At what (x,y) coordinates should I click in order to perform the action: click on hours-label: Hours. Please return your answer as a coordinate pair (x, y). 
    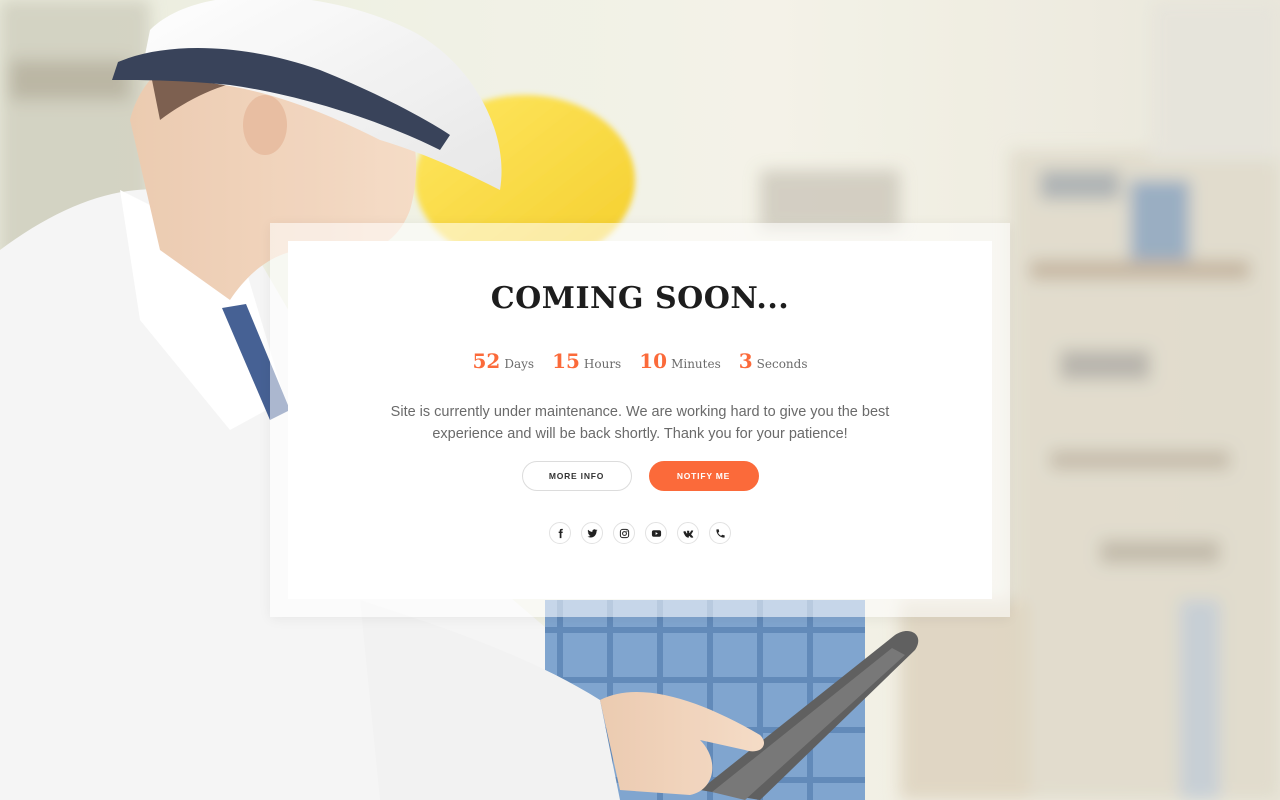
    Looking at the image, I should click on (602, 364).